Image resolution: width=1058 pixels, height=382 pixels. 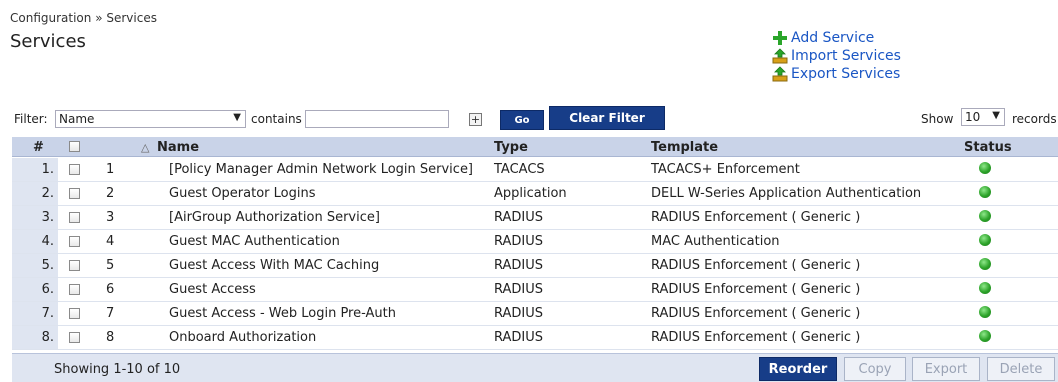 I want to click on header-num: #, so click(x=38, y=147).